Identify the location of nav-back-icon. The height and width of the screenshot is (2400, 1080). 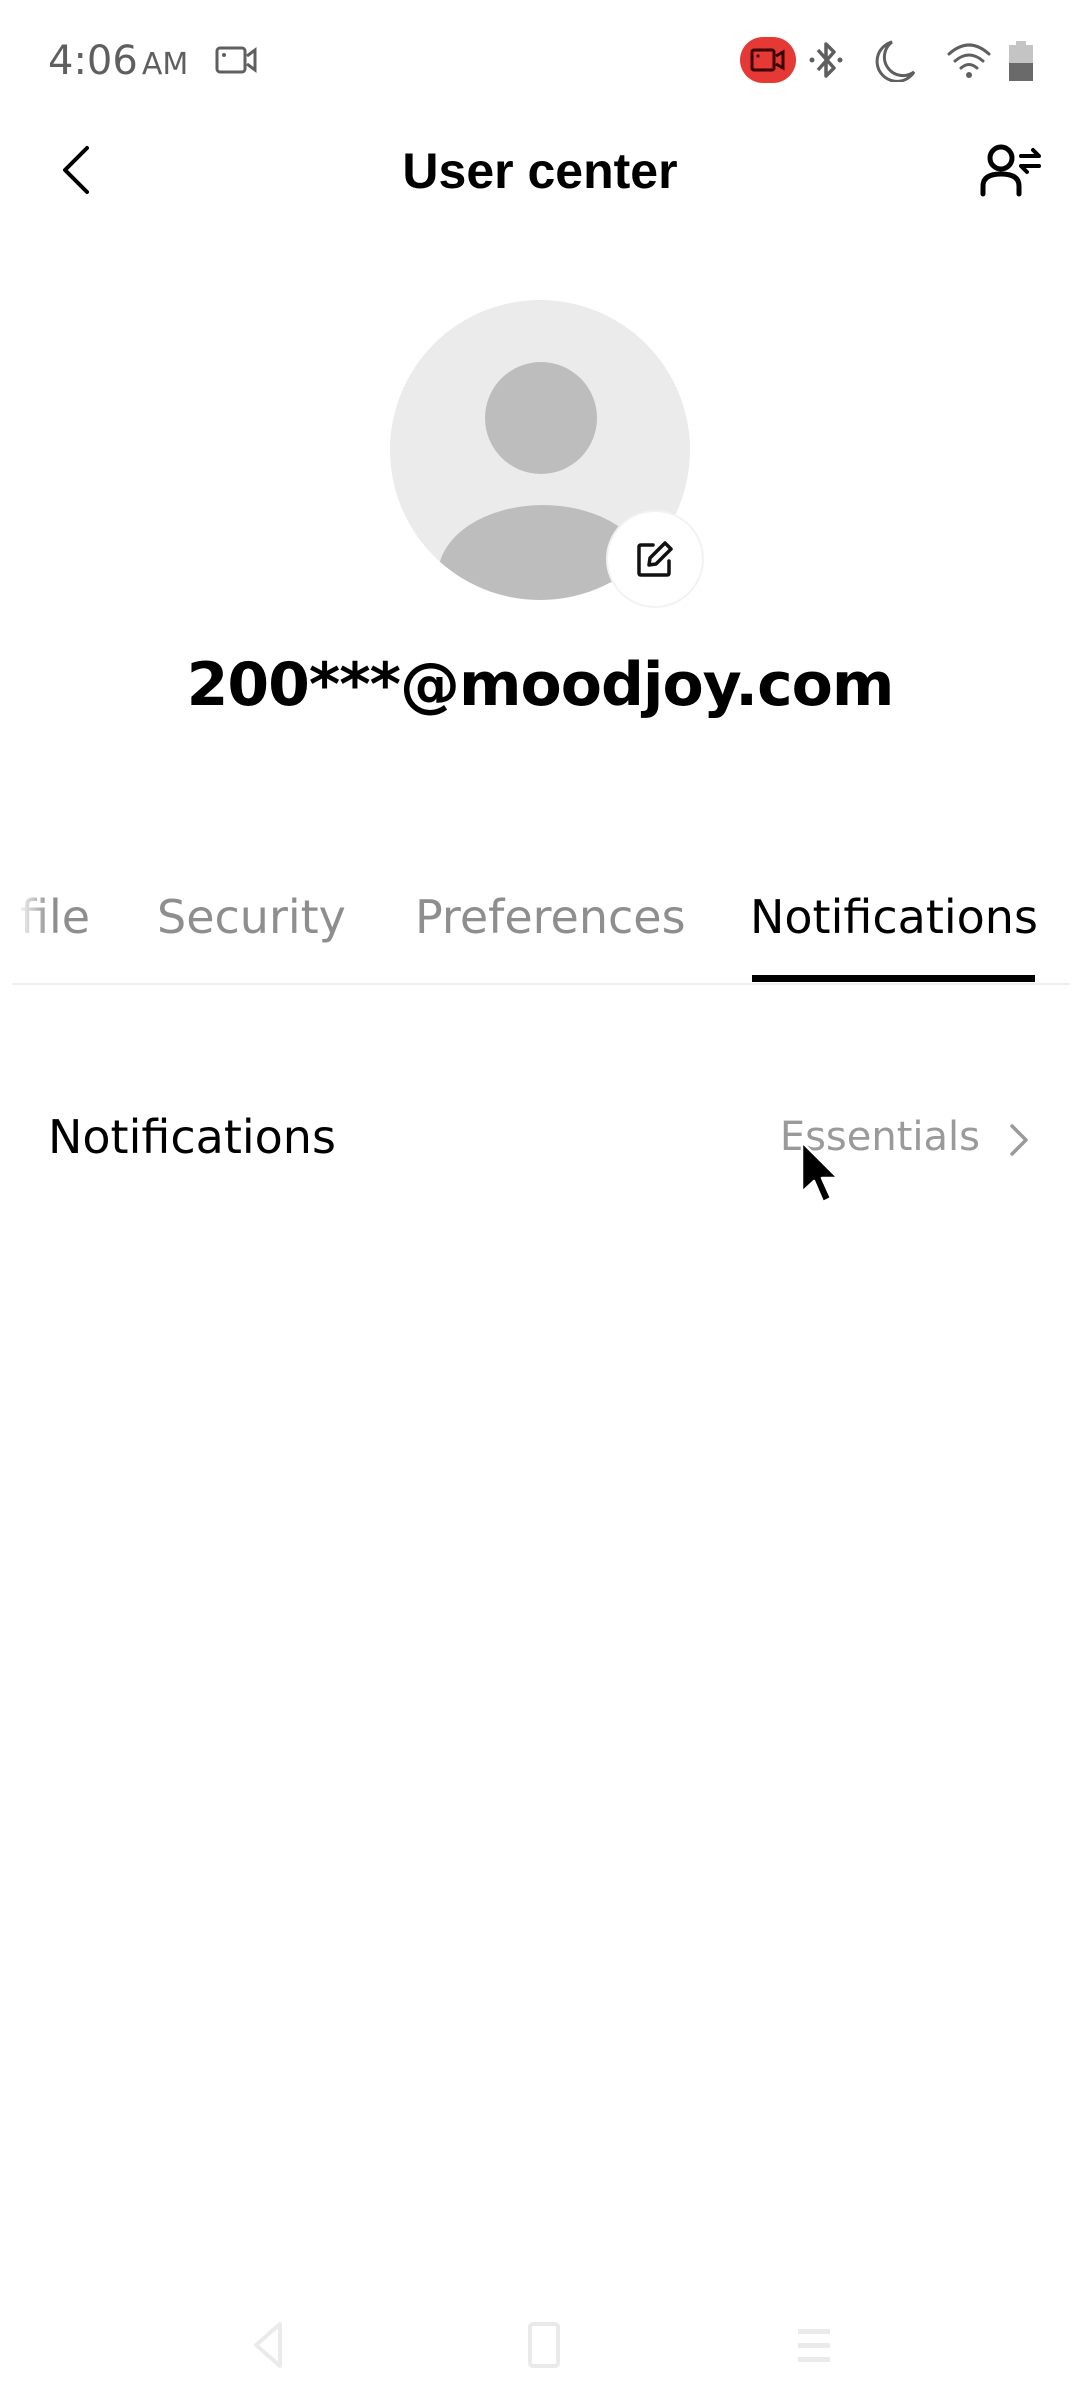
(268, 2345).